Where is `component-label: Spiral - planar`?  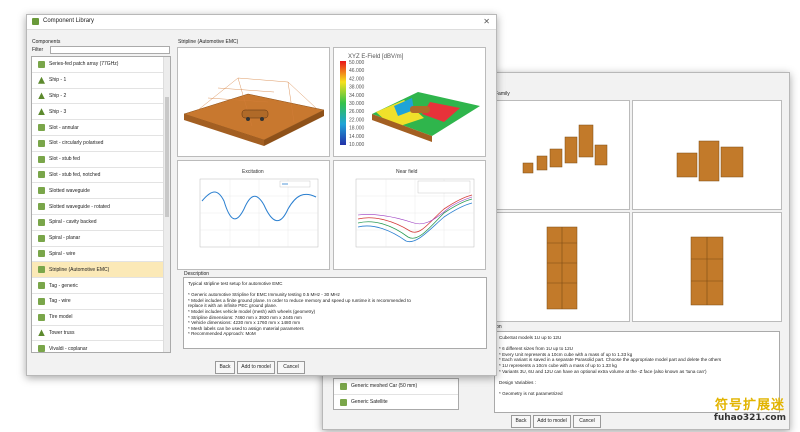
component-label: Spiral - planar is located at coordinates (65, 238).